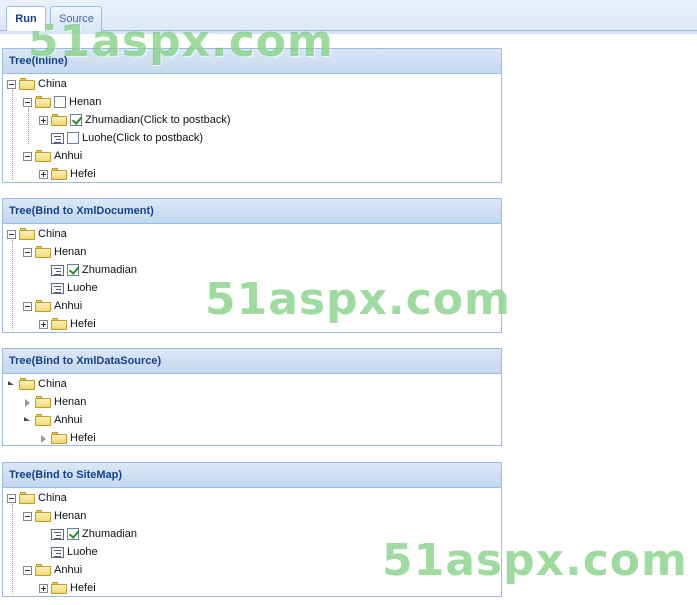 The height and width of the screenshot is (605, 697). Describe the element at coordinates (252, 475) in the screenshot. I see `panel-title: Tree(Bind to SiteMap)` at that location.